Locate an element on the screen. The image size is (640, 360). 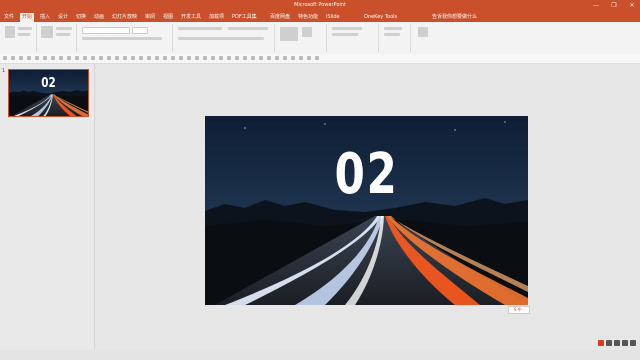
drawing-group is located at coordinates (301, 38).